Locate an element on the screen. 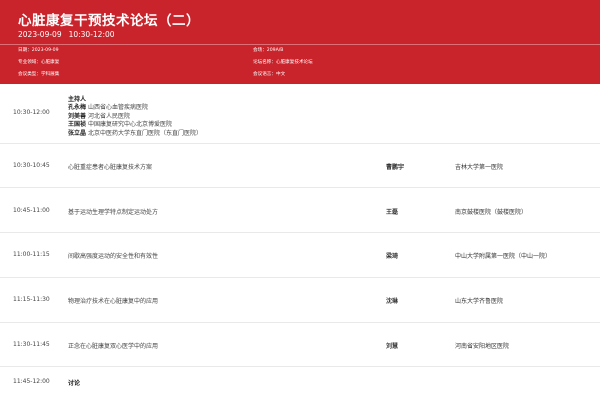 The width and height of the screenshot is (600, 405). meta-forum-value: 心脏康复技术论坛 is located at coordinates (294, 62).